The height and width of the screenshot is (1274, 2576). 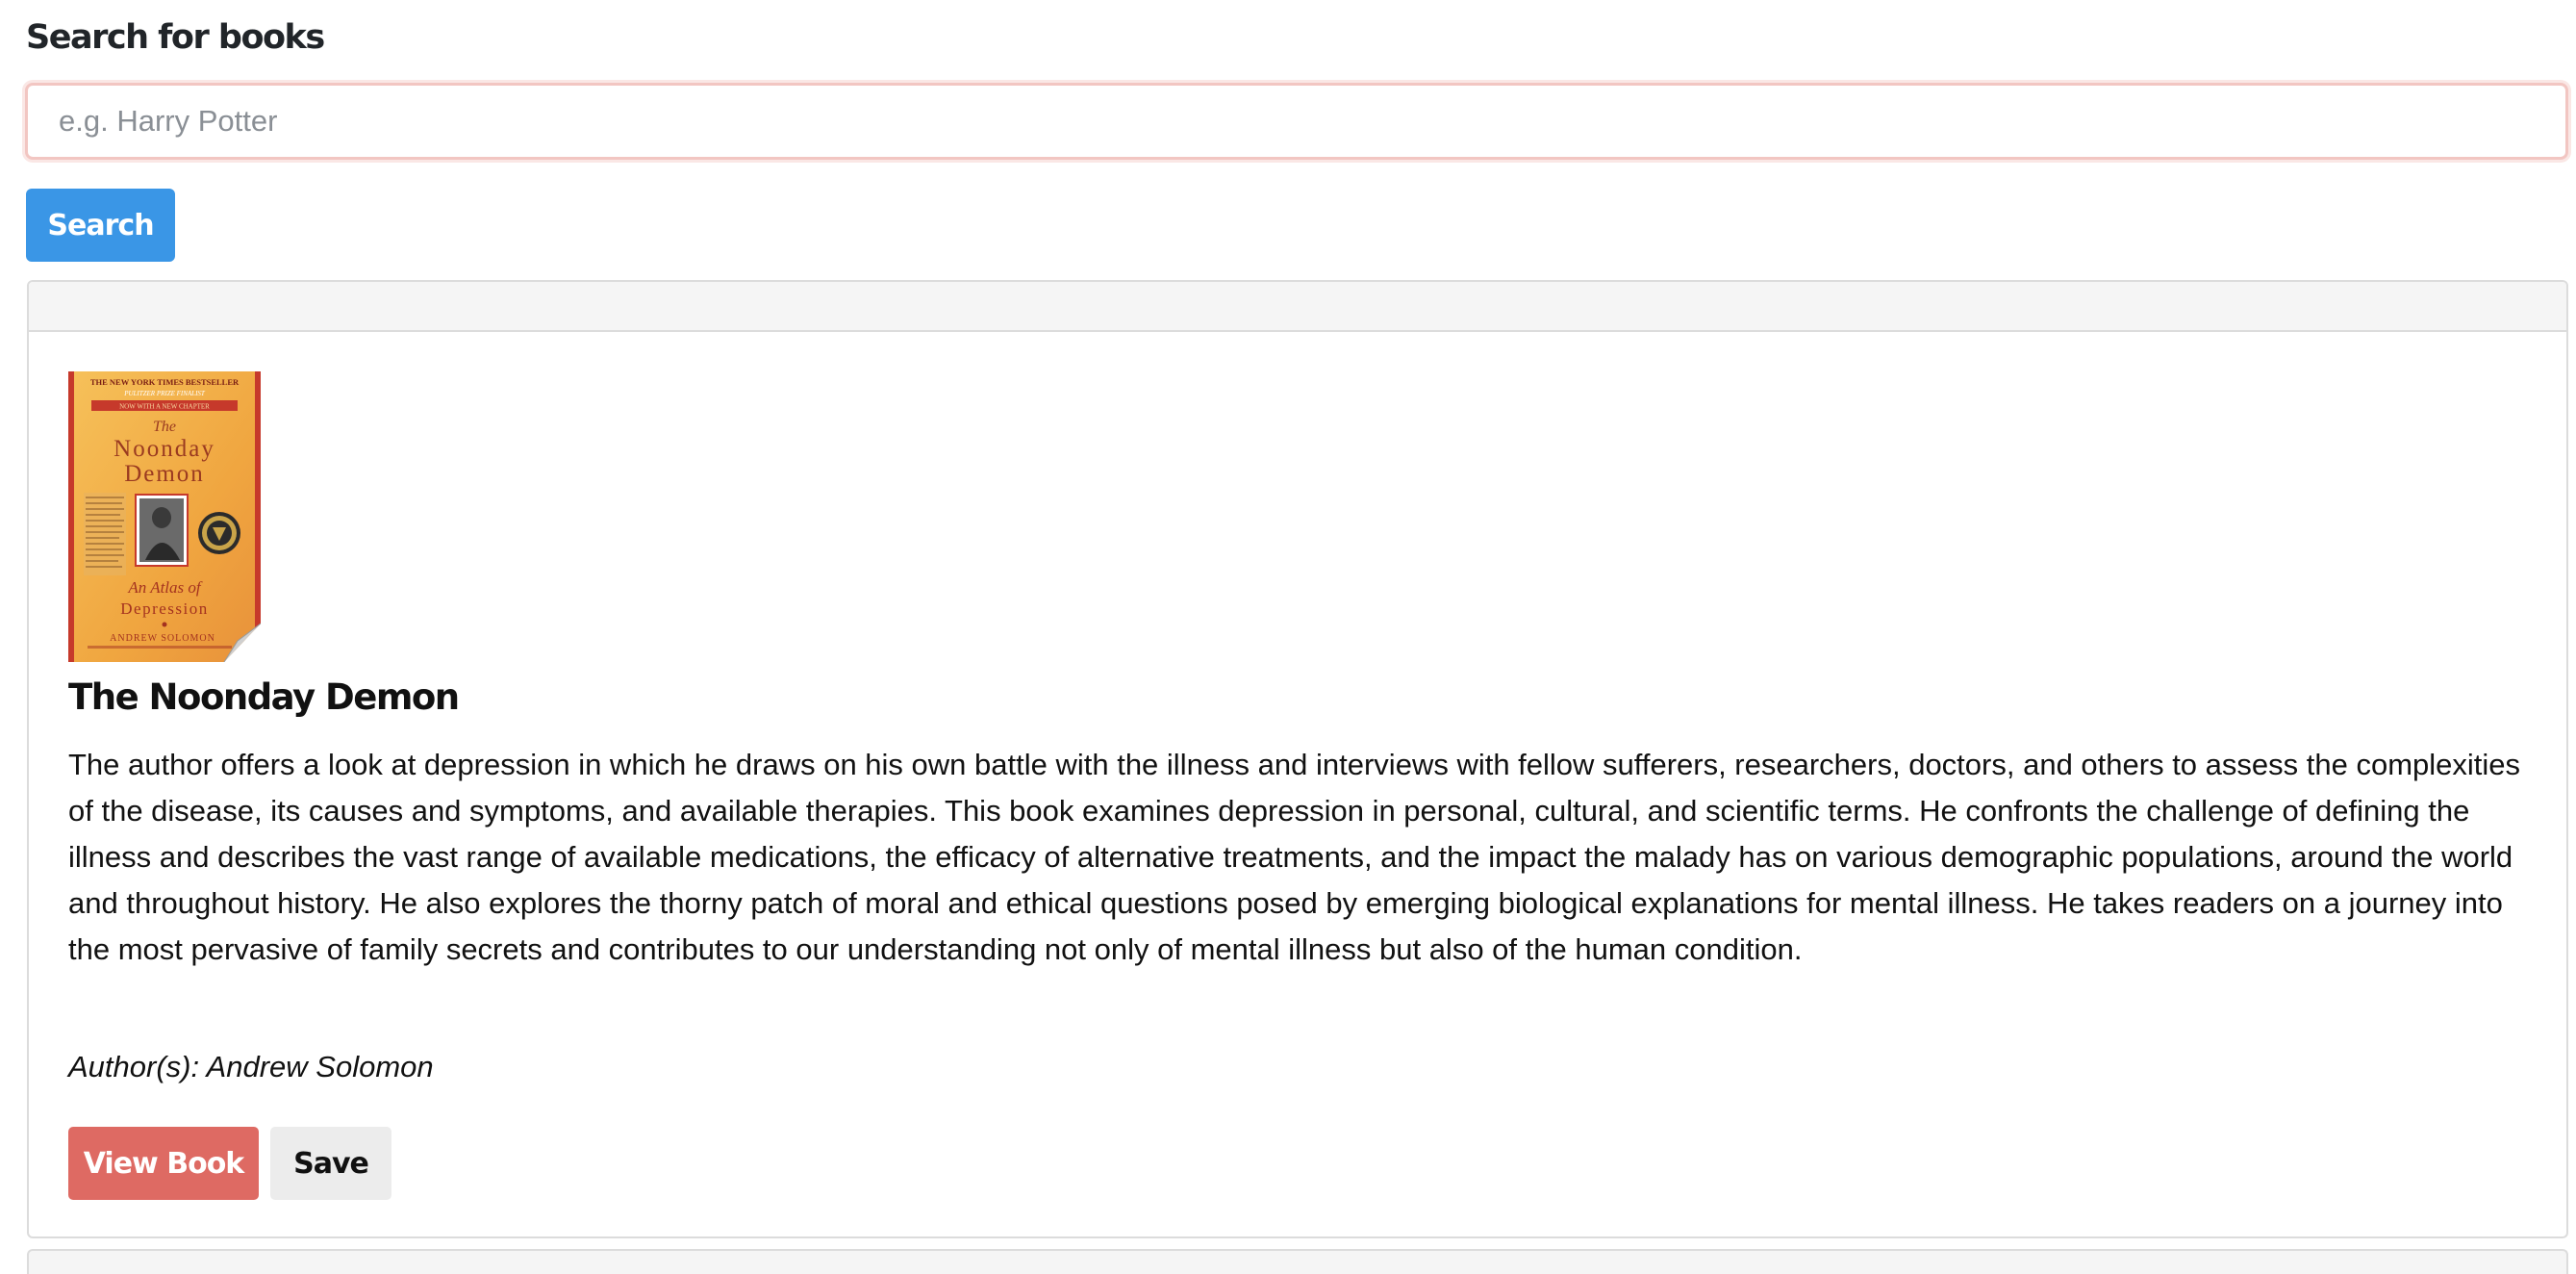 I want to click on cover-author: ANDREW SOLOMON, so click(x=162, y=638).